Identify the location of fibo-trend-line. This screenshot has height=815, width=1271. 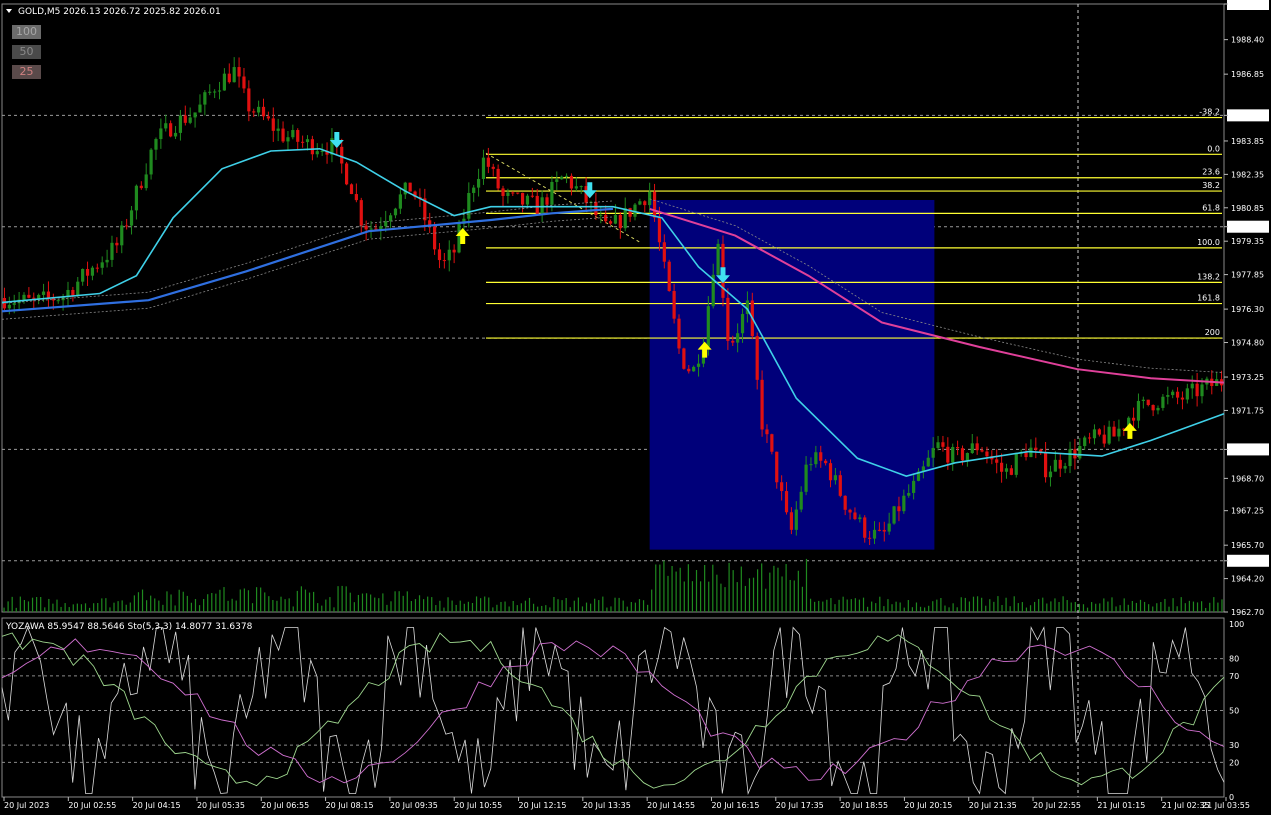
(563, 197).